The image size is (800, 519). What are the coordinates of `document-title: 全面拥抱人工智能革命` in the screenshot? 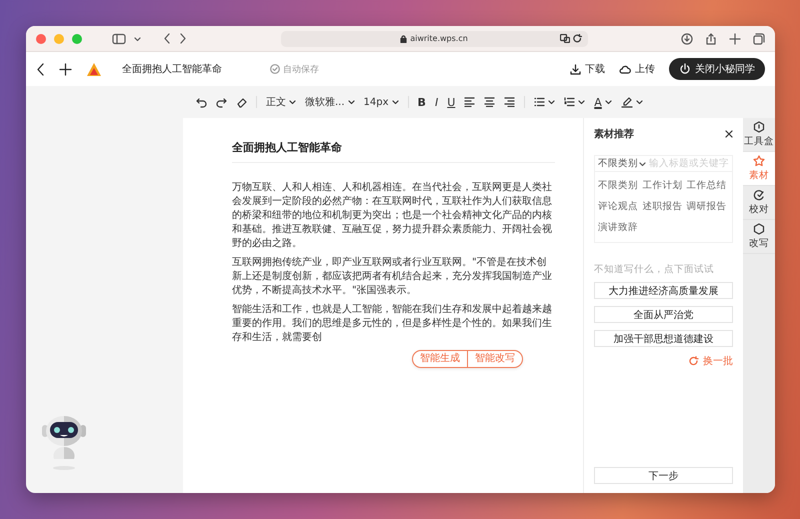 It's located at (172, 69).